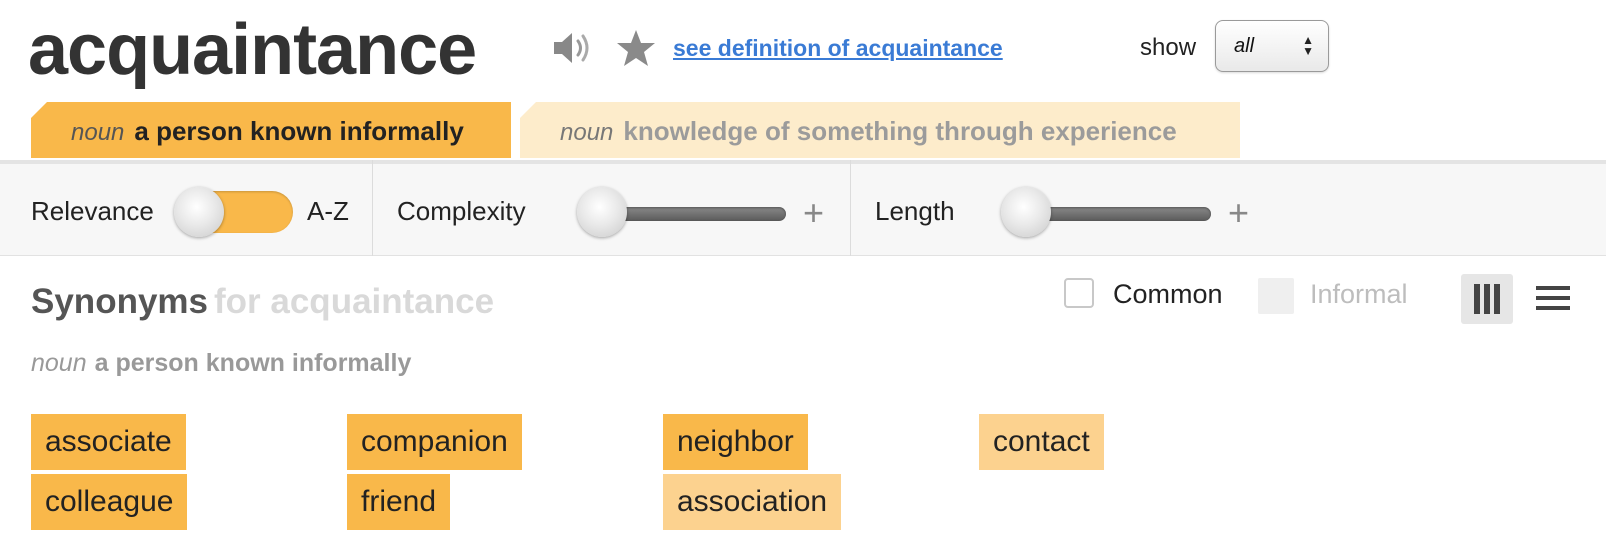 The image size is (1606, 560). I want to click on list-view-button, so click(1553, 299).